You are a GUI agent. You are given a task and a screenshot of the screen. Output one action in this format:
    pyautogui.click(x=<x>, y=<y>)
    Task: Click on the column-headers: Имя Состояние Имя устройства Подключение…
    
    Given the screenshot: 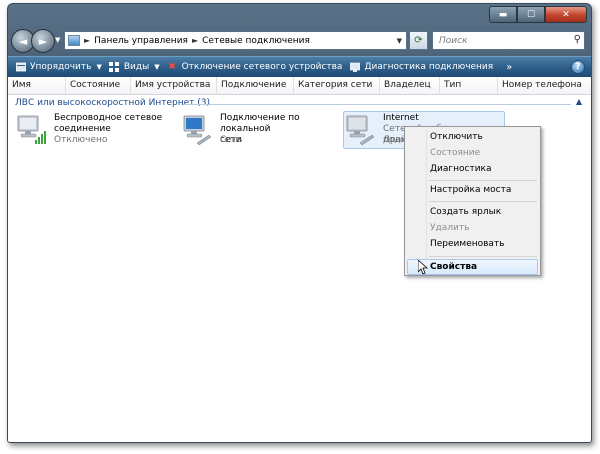 What is the action you would take?
    pyautogui.click(x=299, y=86)
    